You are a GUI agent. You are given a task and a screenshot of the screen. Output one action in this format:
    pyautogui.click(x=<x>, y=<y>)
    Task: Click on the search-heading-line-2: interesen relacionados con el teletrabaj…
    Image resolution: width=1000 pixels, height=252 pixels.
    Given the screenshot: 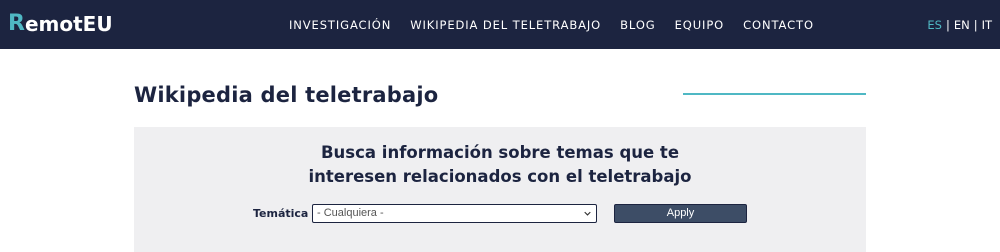 What is the action you would take?
    pyautogui.click(x=500, y=176)
    